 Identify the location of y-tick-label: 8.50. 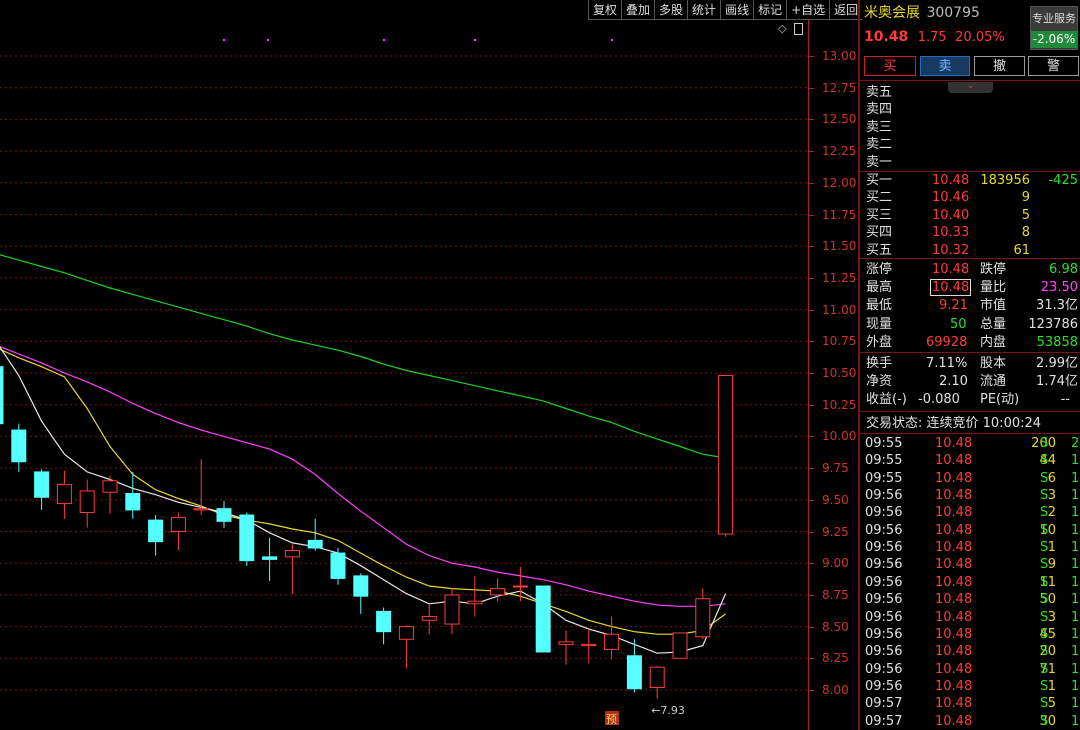
(835, 626).